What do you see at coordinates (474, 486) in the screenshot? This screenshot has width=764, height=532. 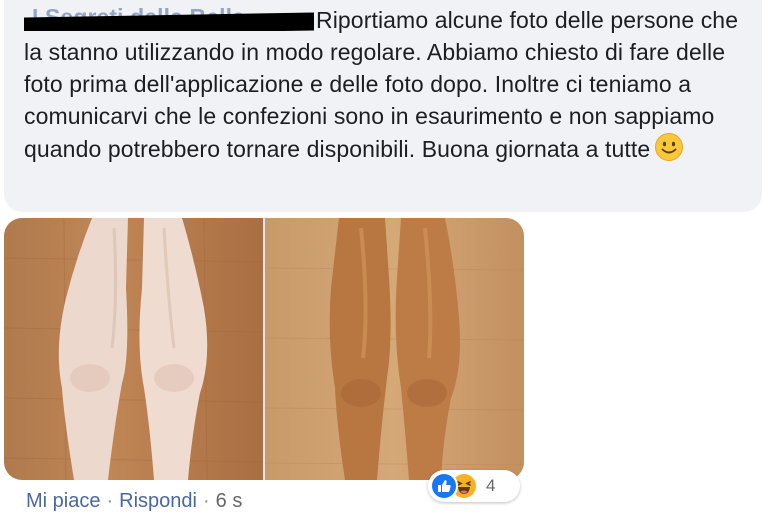 I see `reactions-summary: 4` at bounding box center [474, 486].